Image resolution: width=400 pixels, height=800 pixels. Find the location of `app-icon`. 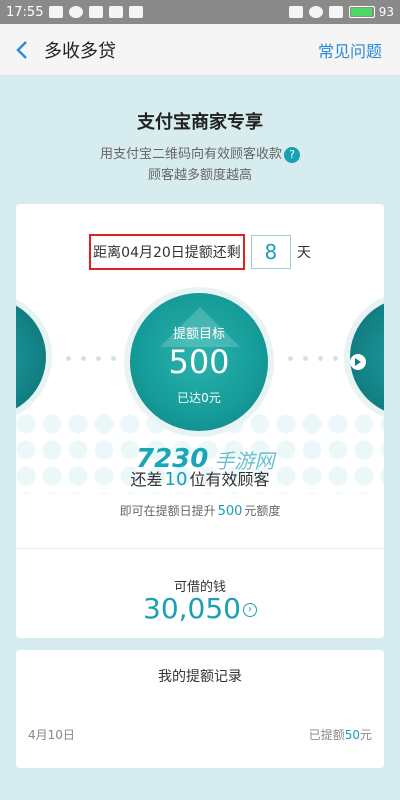

app-icon is located at coordinates (136, 12).